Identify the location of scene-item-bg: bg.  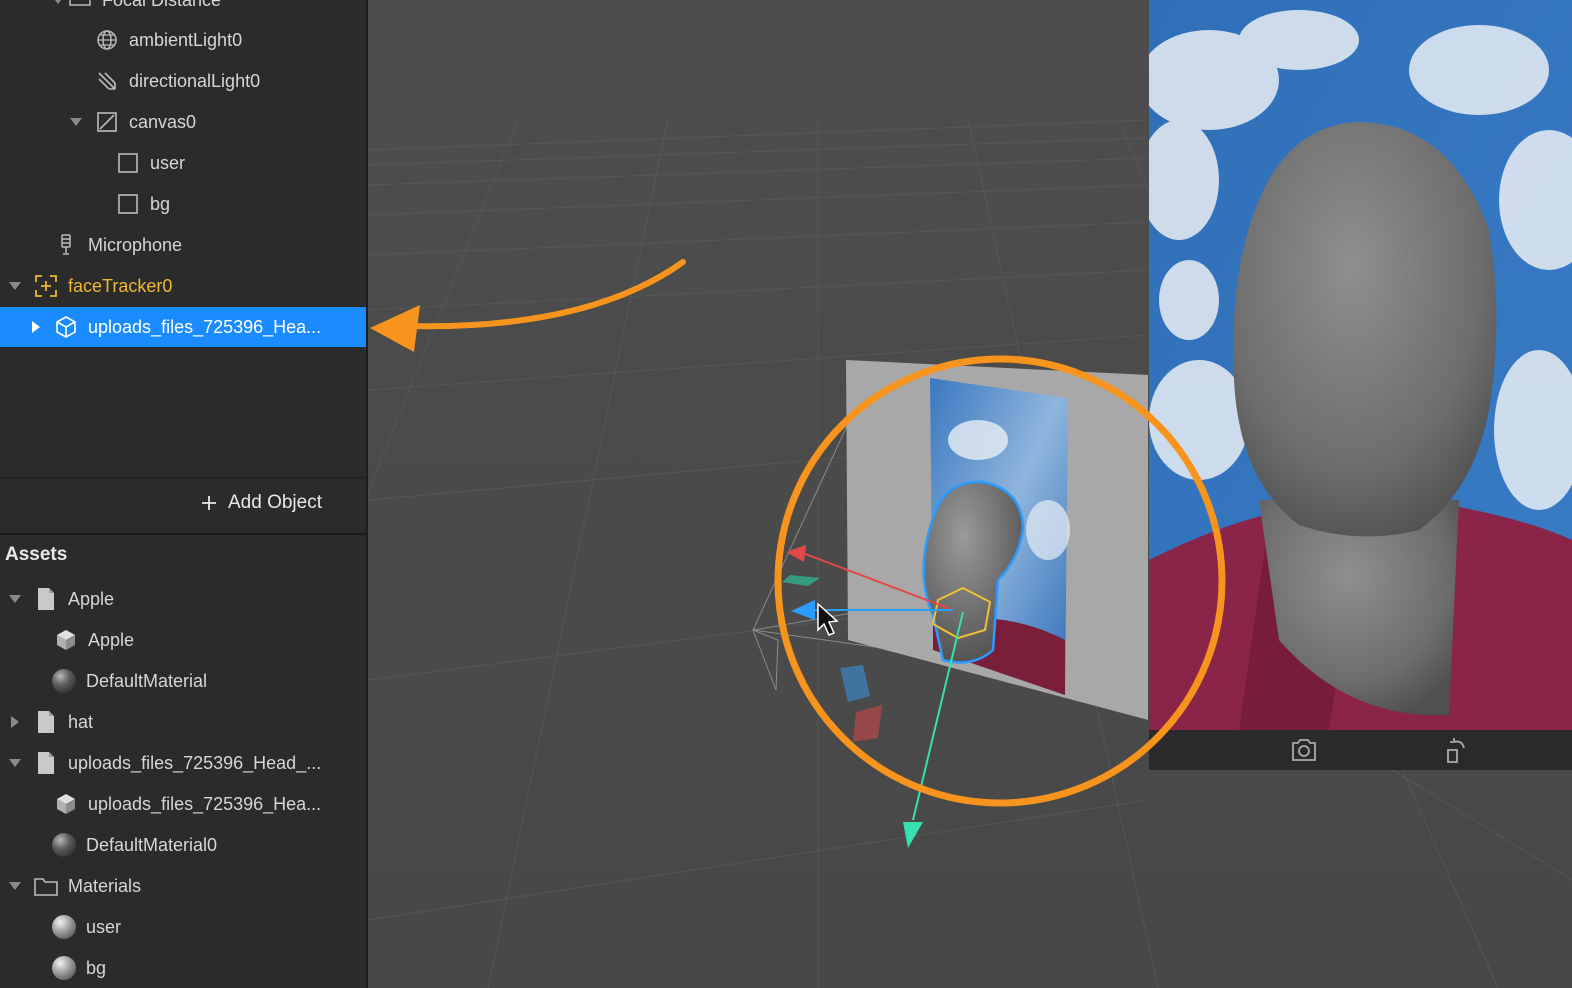
(183, 204).